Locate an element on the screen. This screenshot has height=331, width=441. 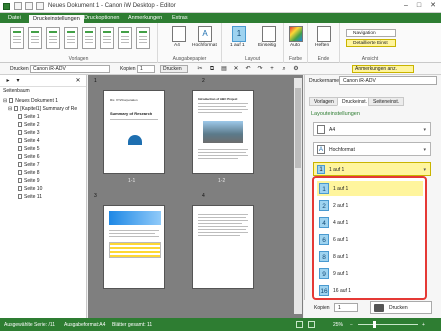
layout-option: 11 auf 1 is located at coordinates (370, 188).